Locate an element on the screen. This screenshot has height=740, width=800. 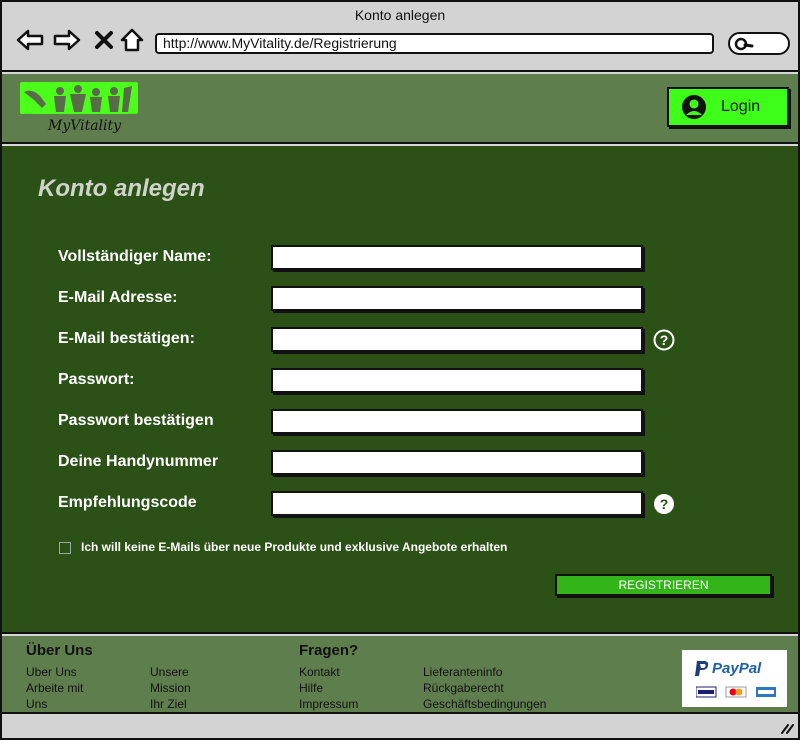
email-confirm-input is located at coordinates (457, 339).